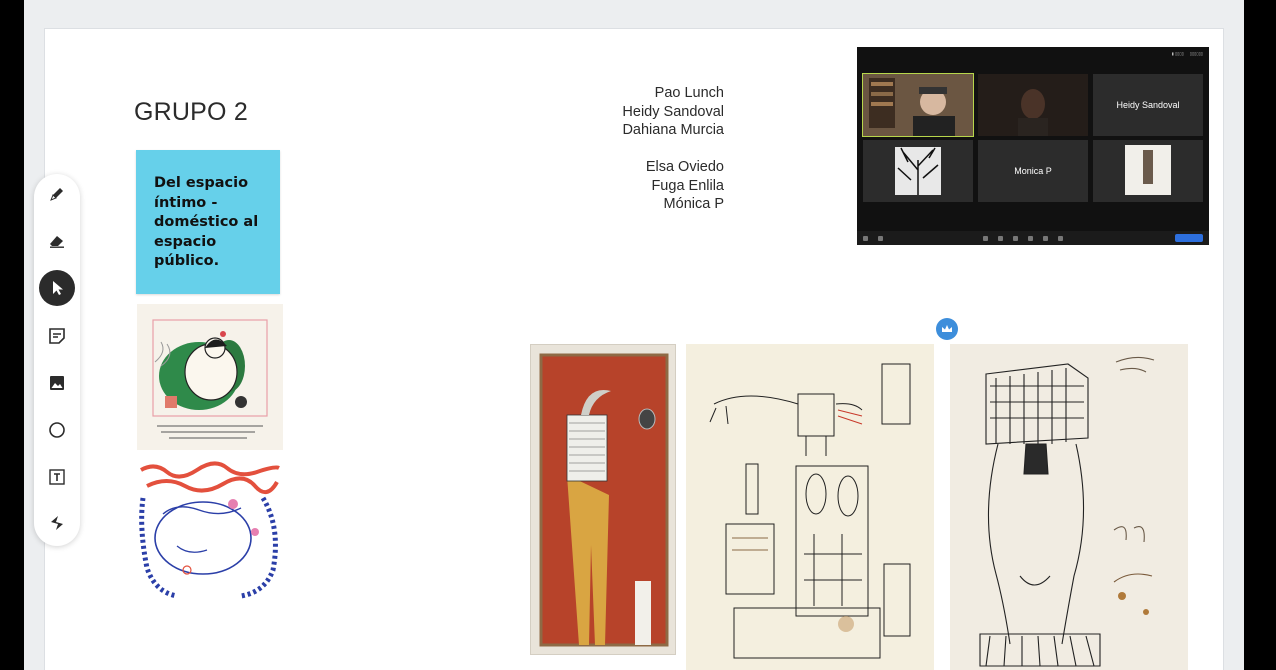 The image size is (1276, 670). Describe the element at coordinates (57, 240) in the screenshot. I see `eraser-icon` at that location.